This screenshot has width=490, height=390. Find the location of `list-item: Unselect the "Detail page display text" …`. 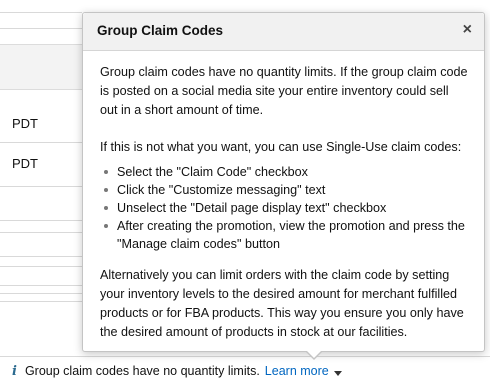

list-item: Unselect the "Detail page display text" … is located at coordinates (284, 208).